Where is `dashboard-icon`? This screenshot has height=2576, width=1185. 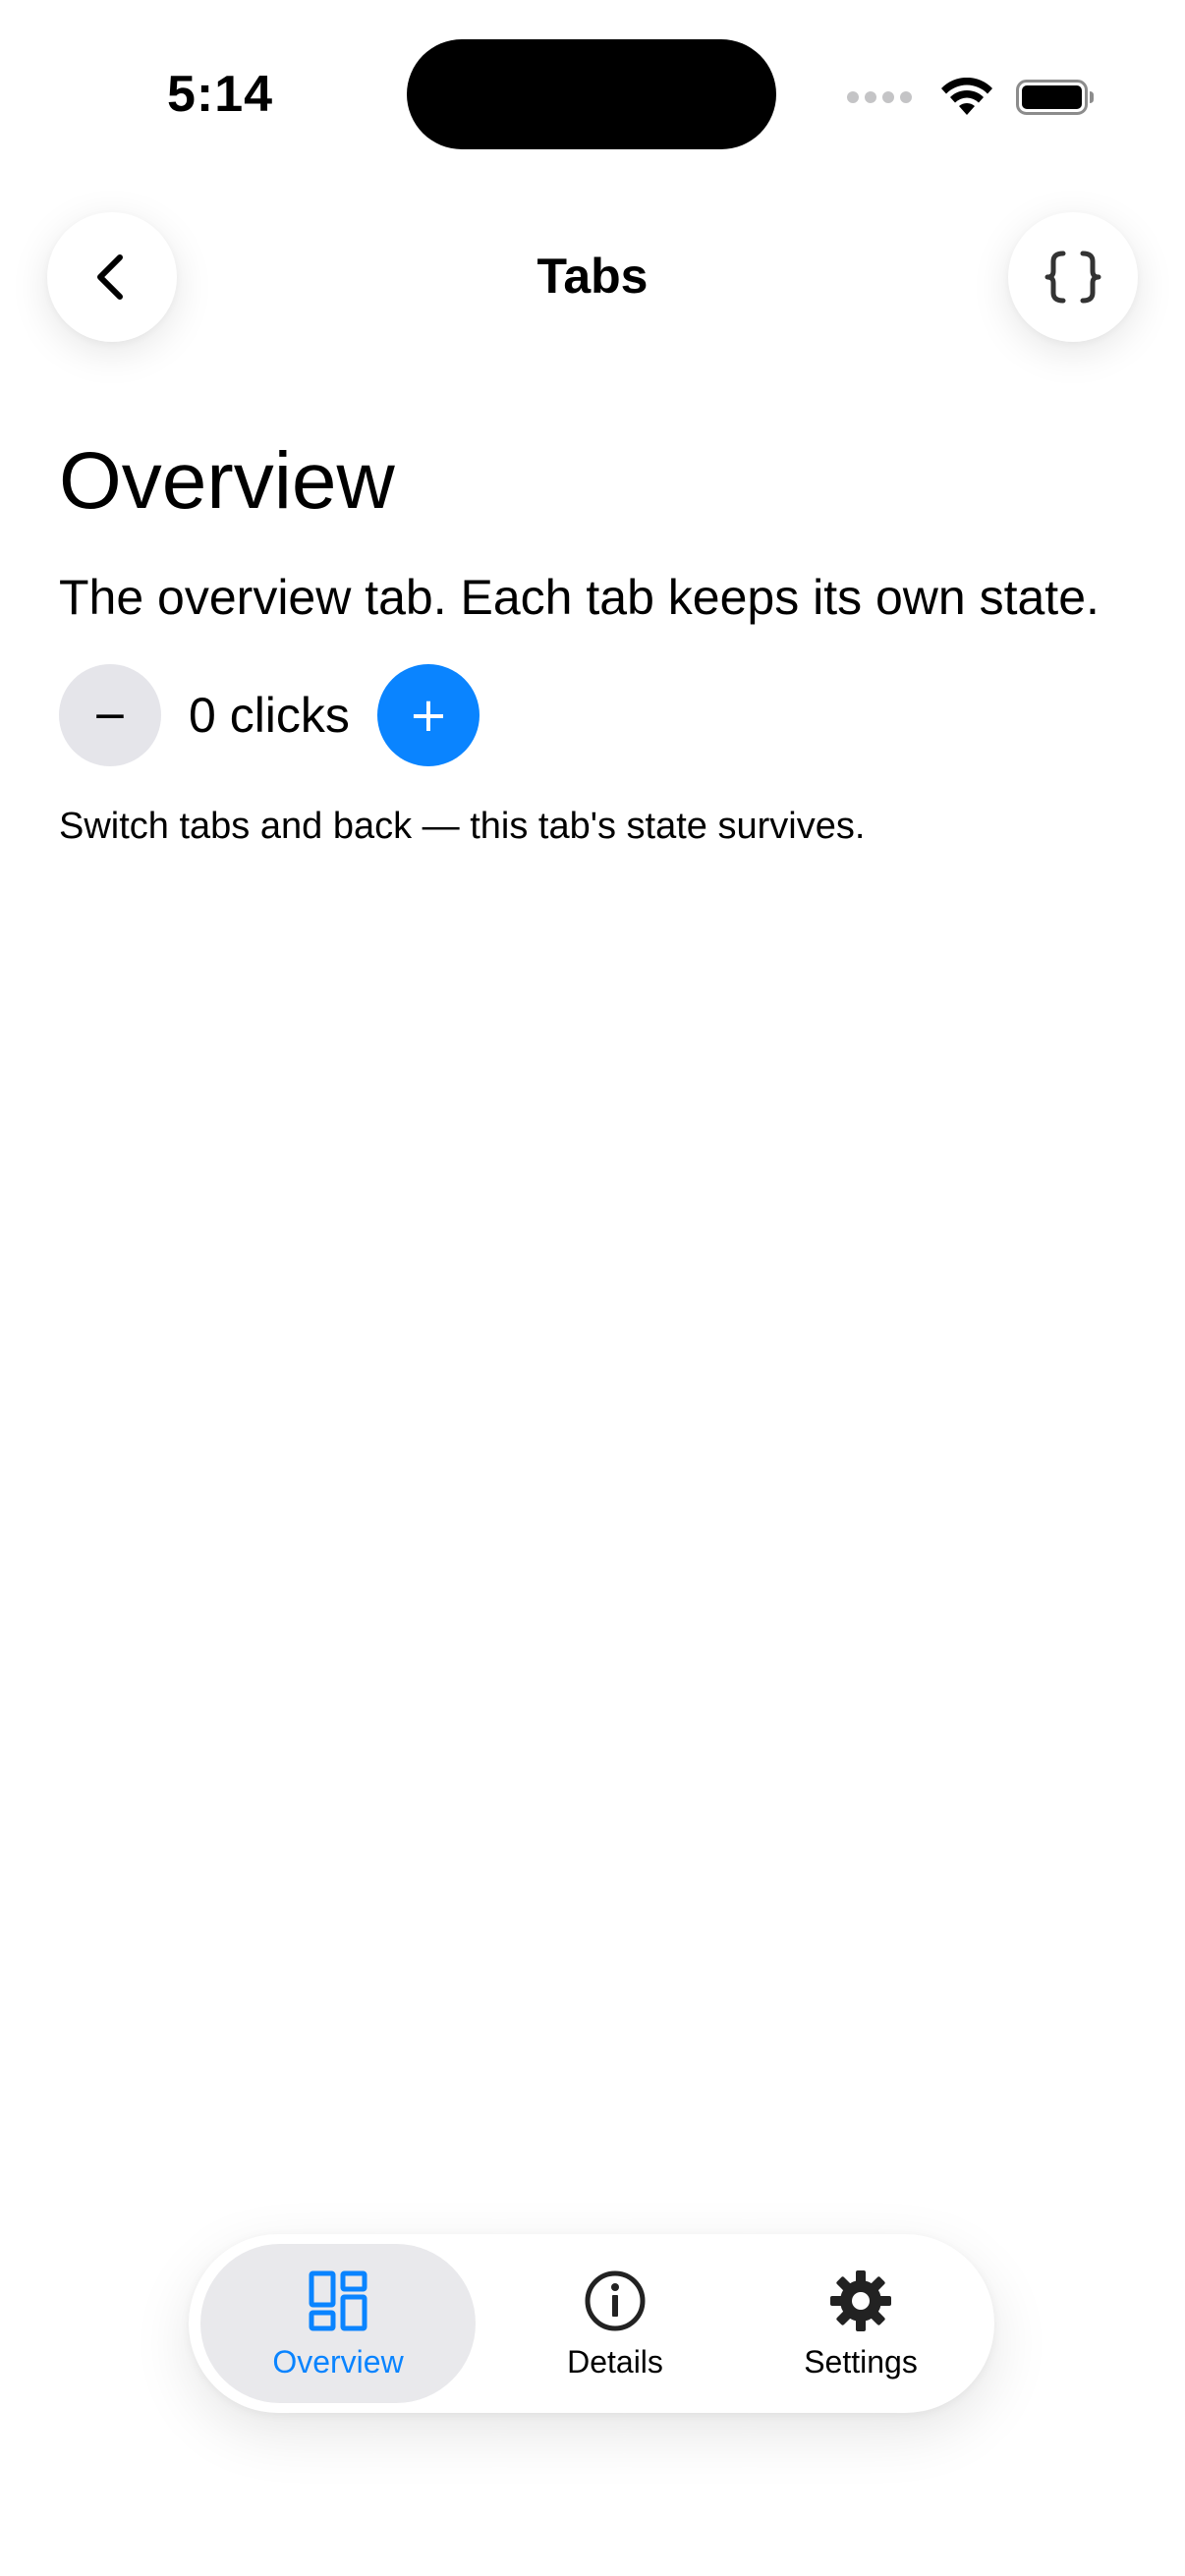
dashboard-icon is located at coordinates (338, 2300).